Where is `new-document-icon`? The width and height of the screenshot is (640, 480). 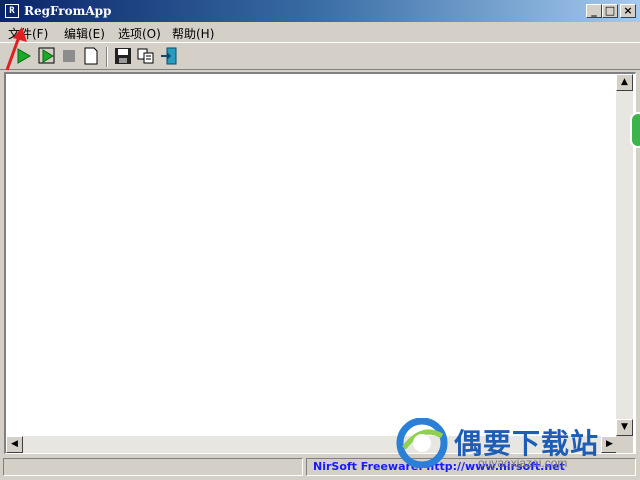 new-document-icon is located at coordinates (91, 56).